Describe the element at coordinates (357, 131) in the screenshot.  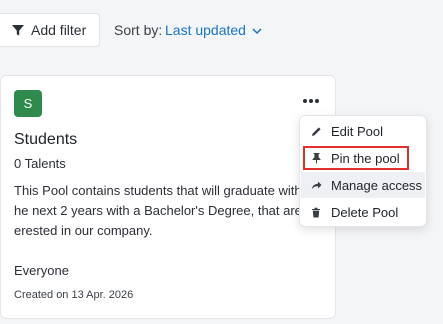
I see `menu-item-label: Edit Pool` at that location.